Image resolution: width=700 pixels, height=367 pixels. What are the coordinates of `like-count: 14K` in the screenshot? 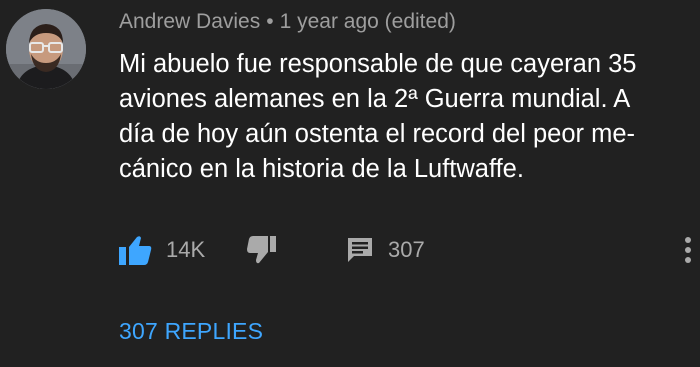 It's located at (186, 249).